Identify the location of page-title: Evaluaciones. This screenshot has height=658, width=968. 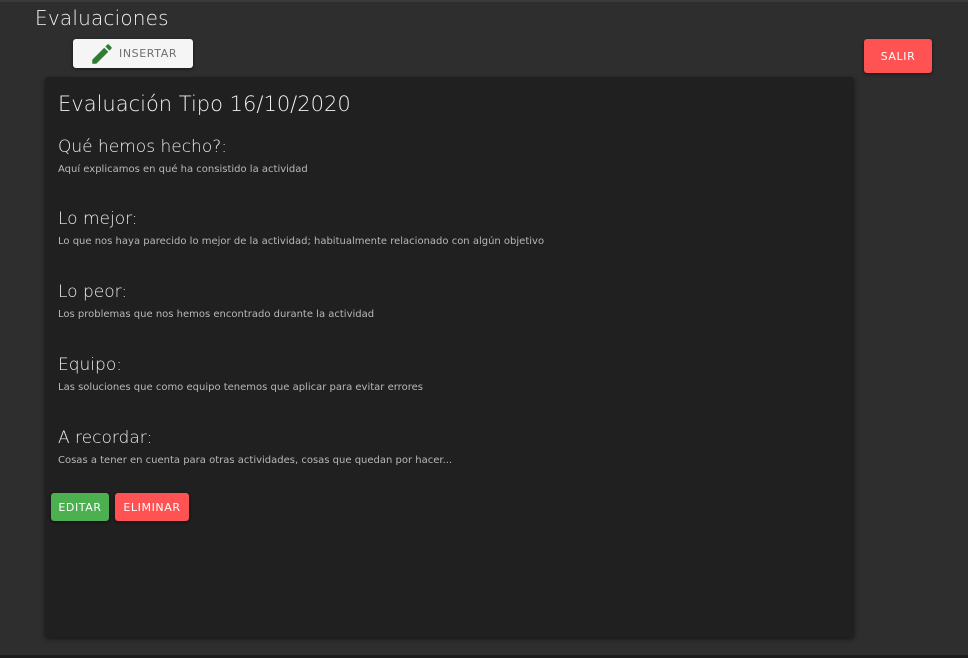
(102, 18).